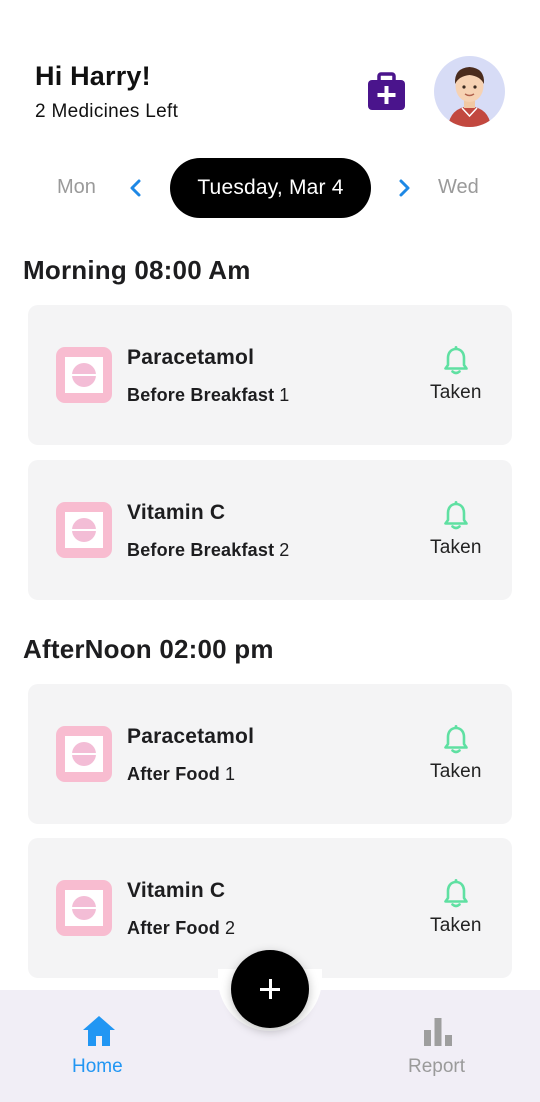  What do you see at coordinates (270, 375) in the screenshot?
I see `medicine-card: Paracetamol Before Breakfast 1 Taken` at bounding box center [270, 375].